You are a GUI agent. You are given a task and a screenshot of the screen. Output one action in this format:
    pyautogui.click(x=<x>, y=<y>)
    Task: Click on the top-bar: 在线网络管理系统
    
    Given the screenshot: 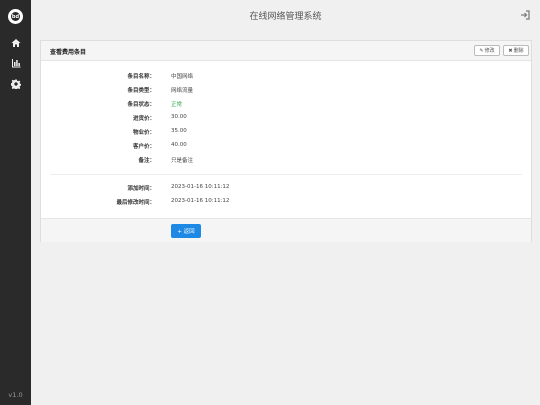 What is the action you would take?
    pyautogui.click(x=285, y=15)
    